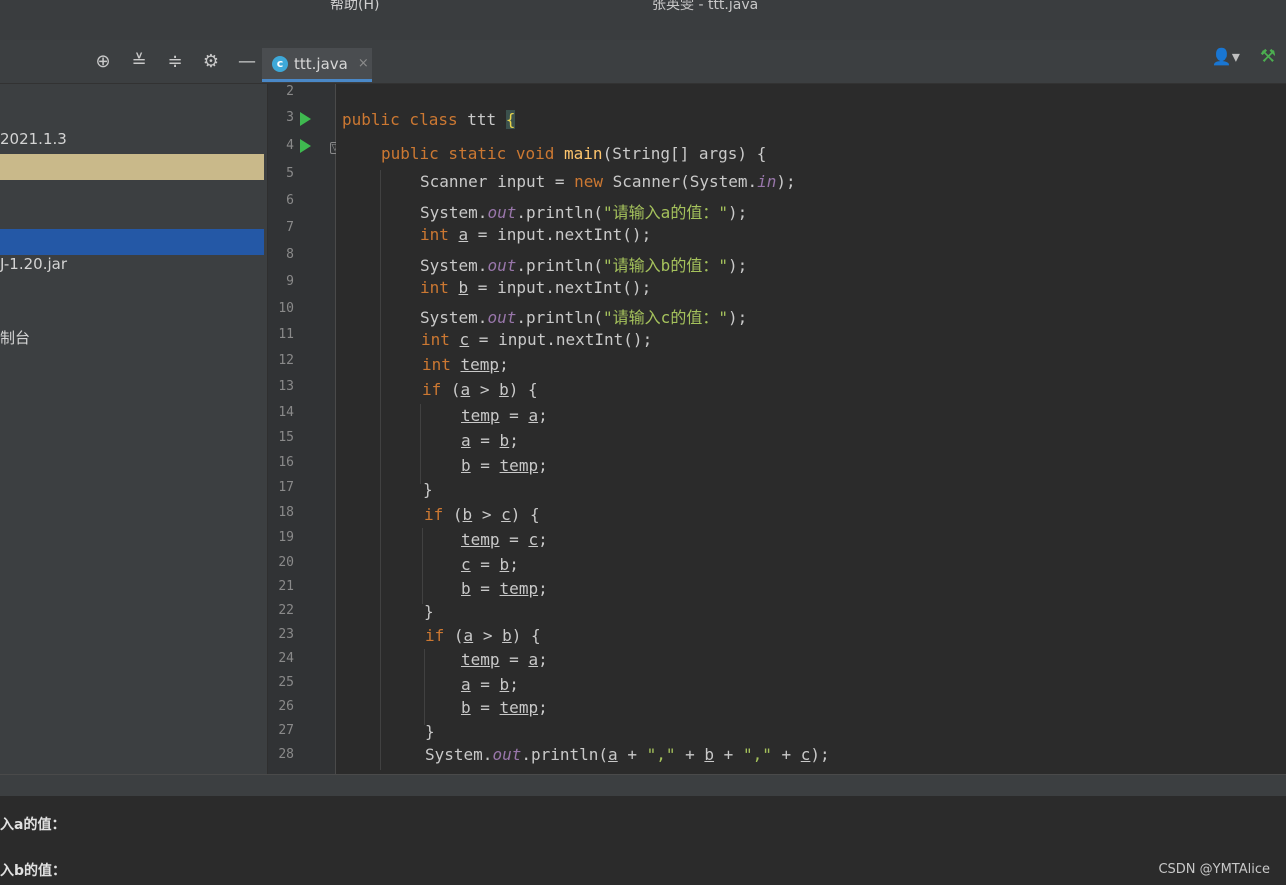 The image size is (1286, 885). Describe the element at coordinates (574, 153) in the screenshot. I see `code-line-4: public static void main(String[] args) {` at that location.